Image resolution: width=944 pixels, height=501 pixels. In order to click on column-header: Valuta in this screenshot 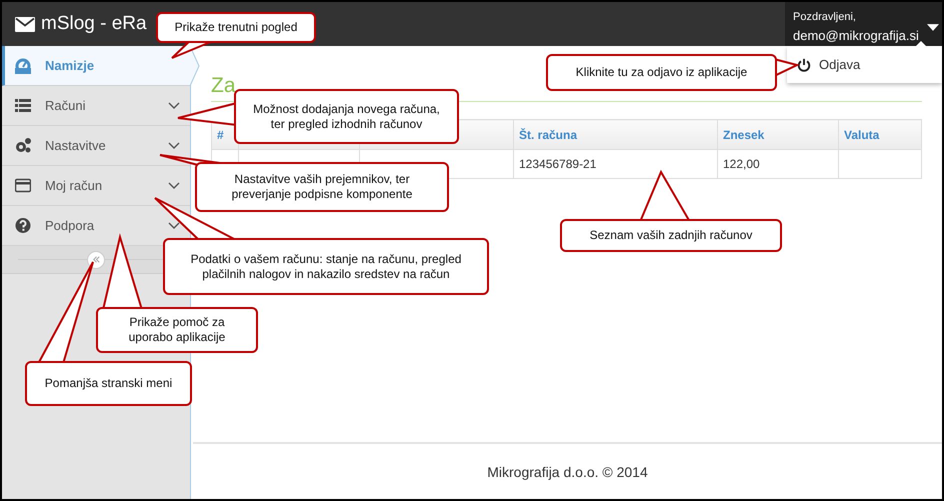, I will do `click(880, 135)`.